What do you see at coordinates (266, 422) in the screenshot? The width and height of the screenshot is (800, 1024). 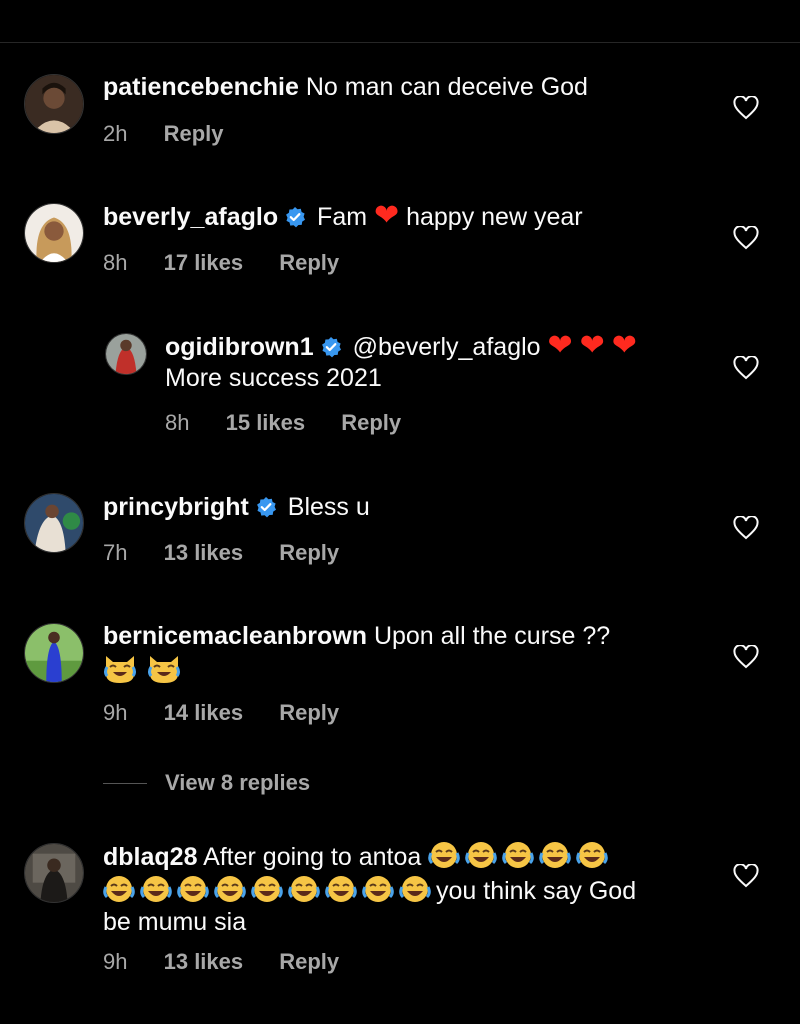 I see `likes-count: 15 likes` at bounding box center [266, 422].